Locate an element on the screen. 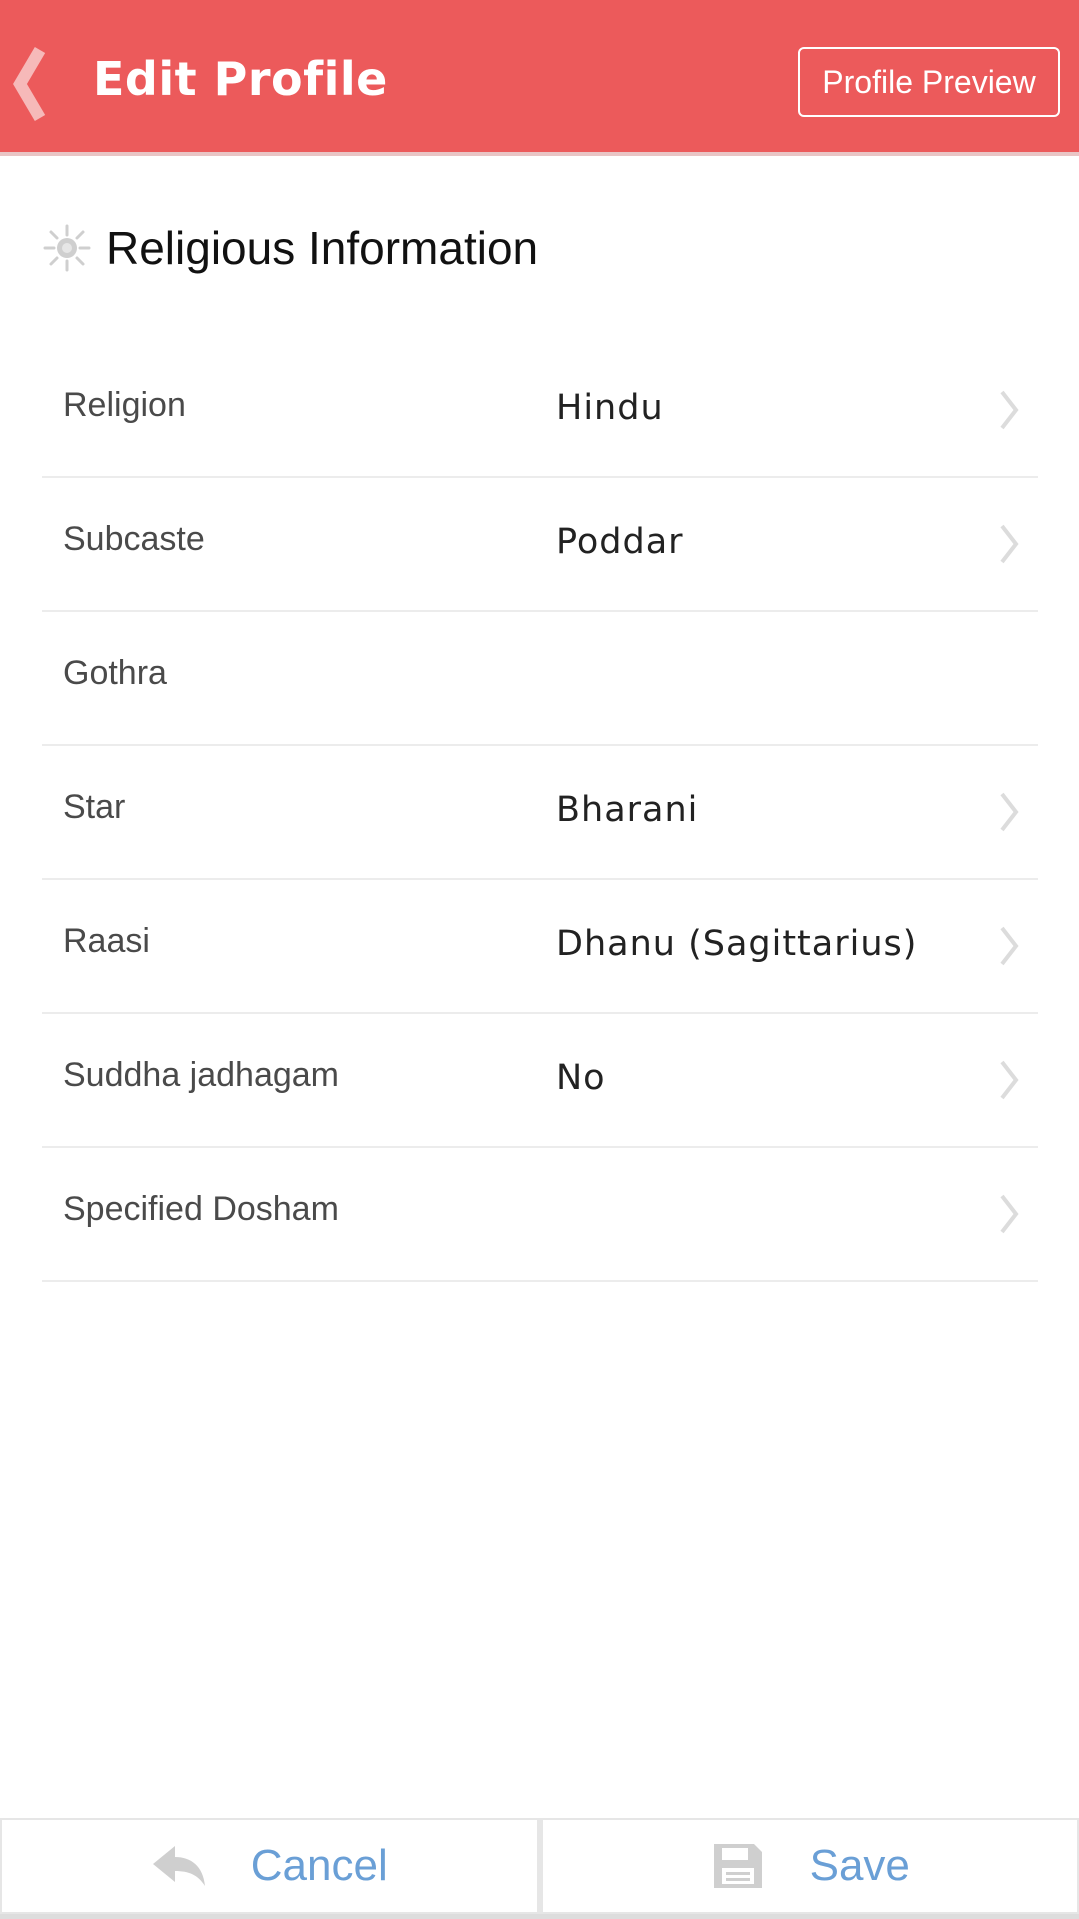  row-religion: Religion Hindu is located at coordinates (540, 411).